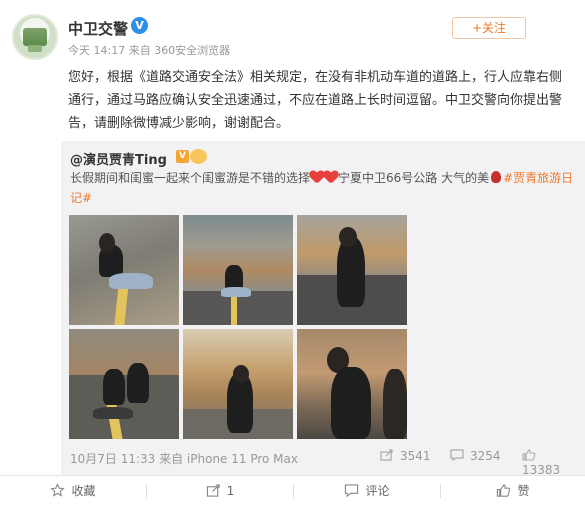 Image resolution: width=585 pixels, height=505 pixels. What do you see at coordinates (184, 459) in the screenshot?
I see `repost-time-source: 10月7日 11:33 来自 iPhone 11 Pro Max` at bounding box center [184, 459].